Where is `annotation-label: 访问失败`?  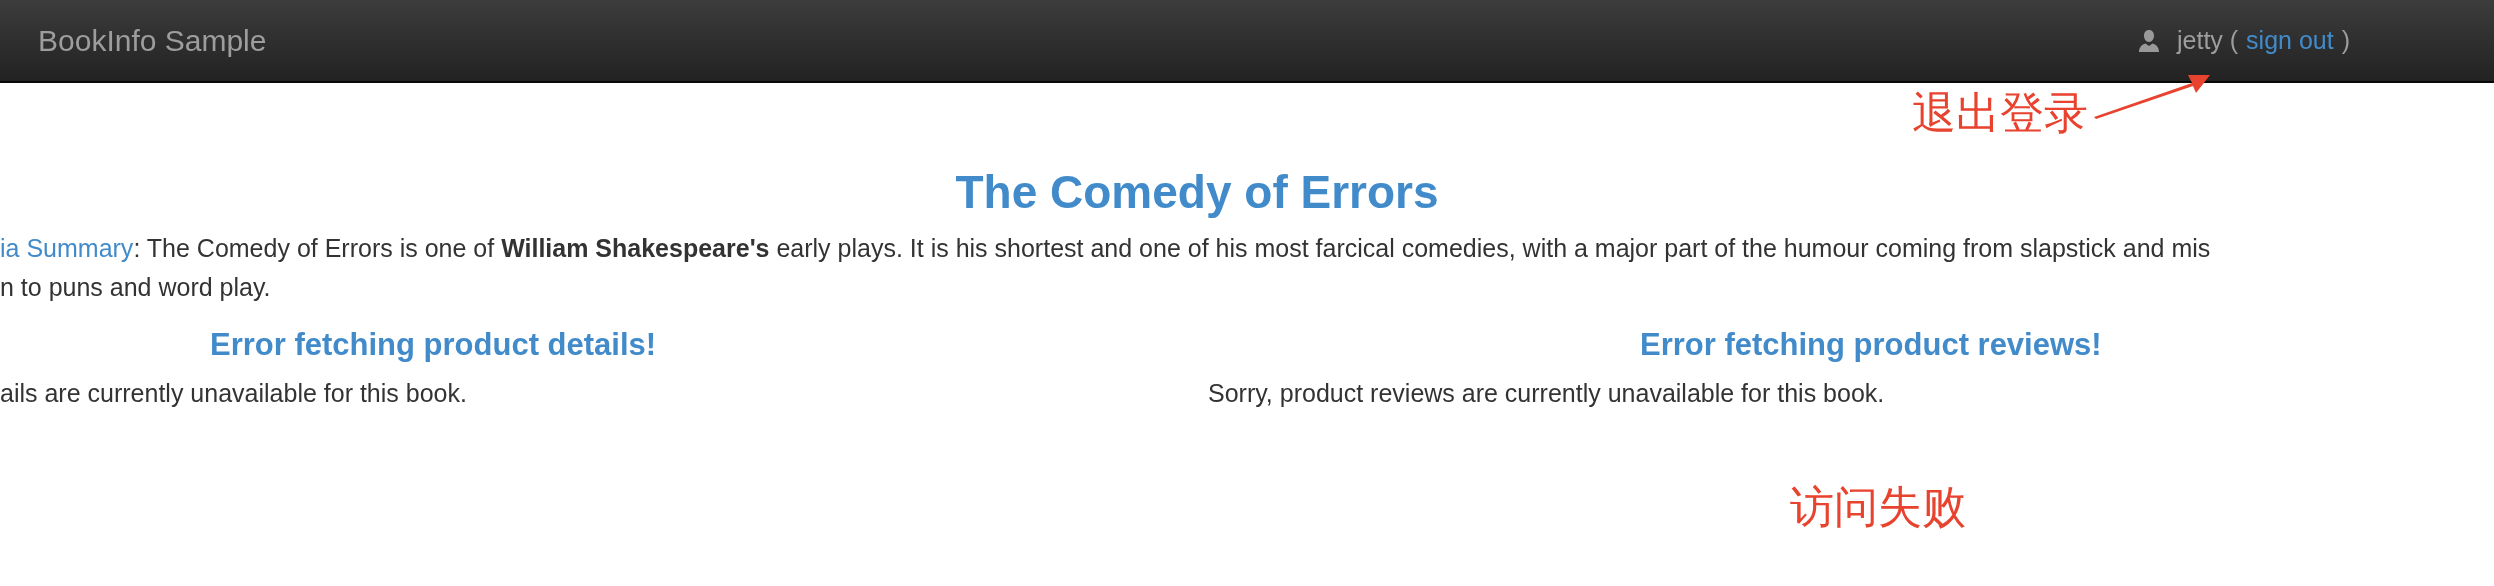
annotation-label: 访问失败 is located at coordinates (1878, 507).